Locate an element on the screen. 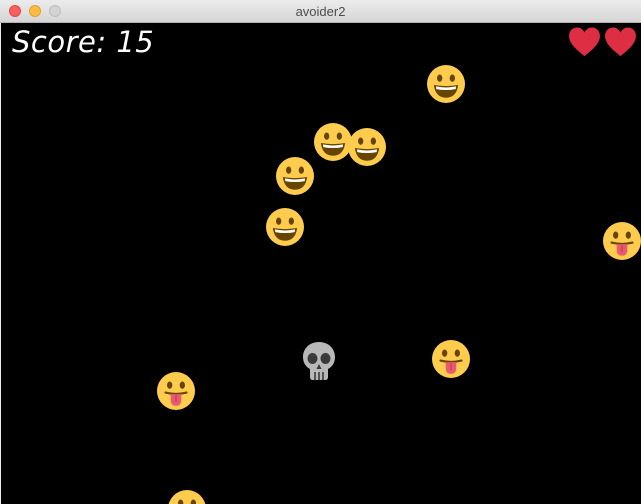  window-title: avoider2 is located at coordinates (320, 11).